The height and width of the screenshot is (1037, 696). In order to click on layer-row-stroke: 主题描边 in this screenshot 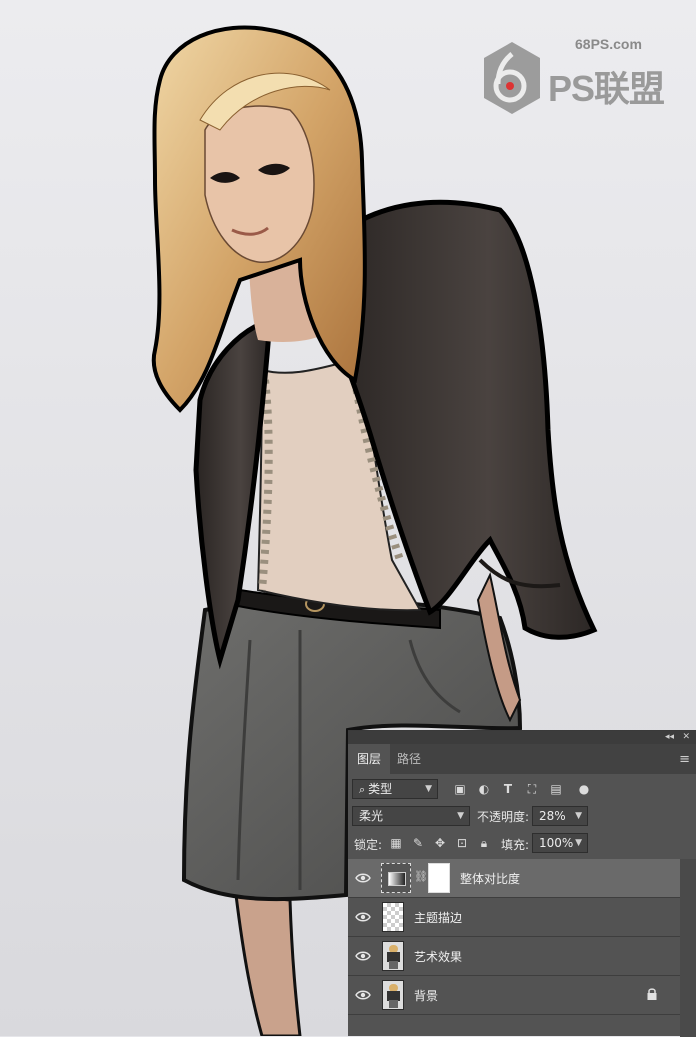, I will do `click(514, 917)`.